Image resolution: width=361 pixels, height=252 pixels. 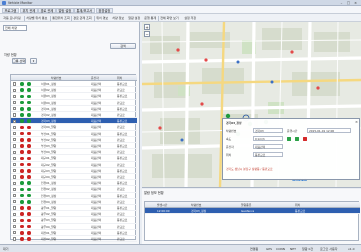 What do you see at coordinates (341, 3) in the screenshot?
I see `minimize-button: –` at bounding box center [341, 3].